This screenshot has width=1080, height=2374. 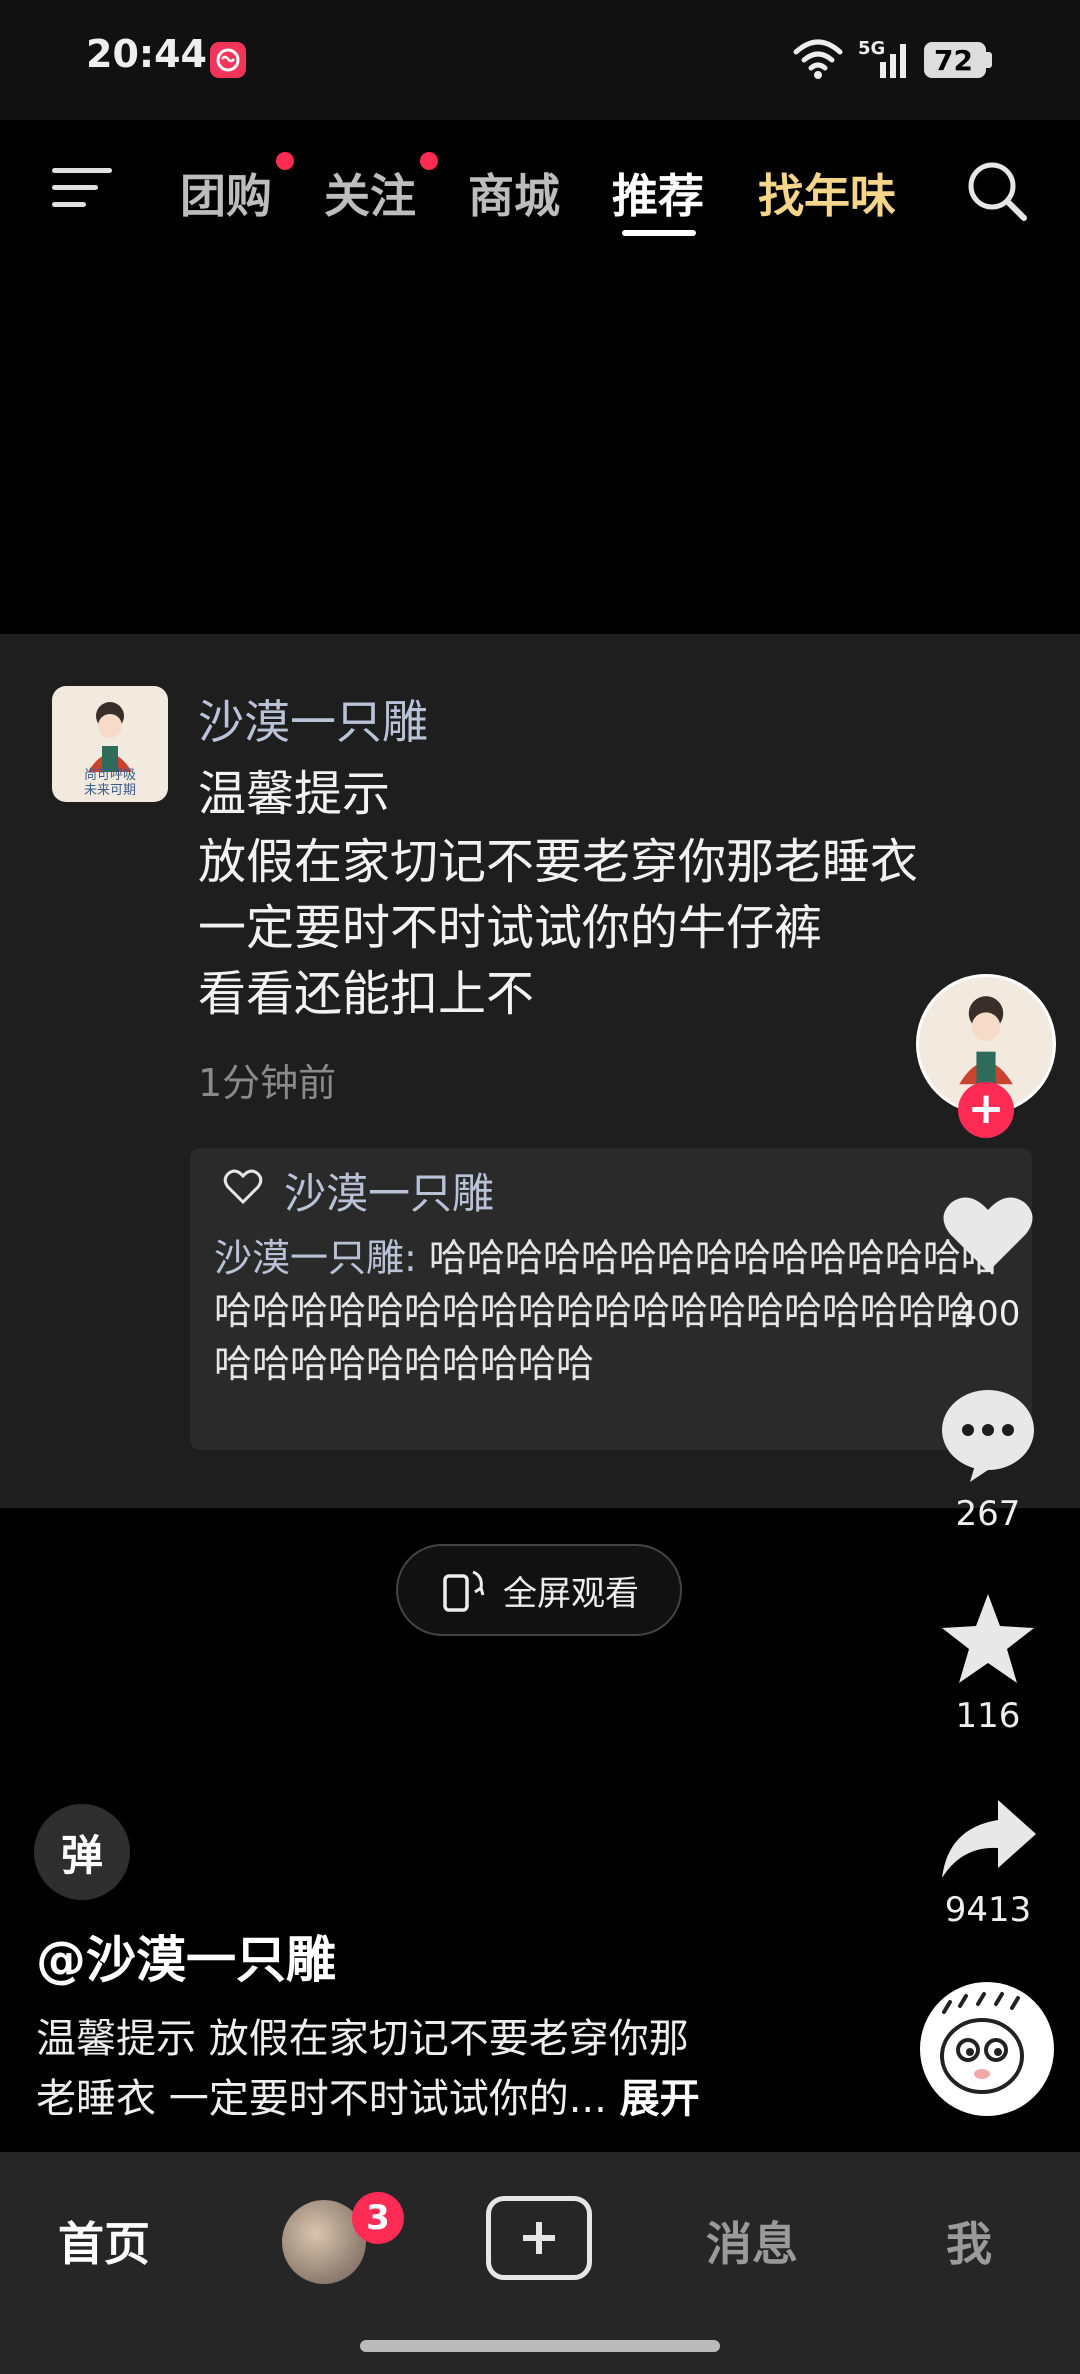 I want to click on comment-line-4: 看看还能扣上不, so click(x=366, y=994).